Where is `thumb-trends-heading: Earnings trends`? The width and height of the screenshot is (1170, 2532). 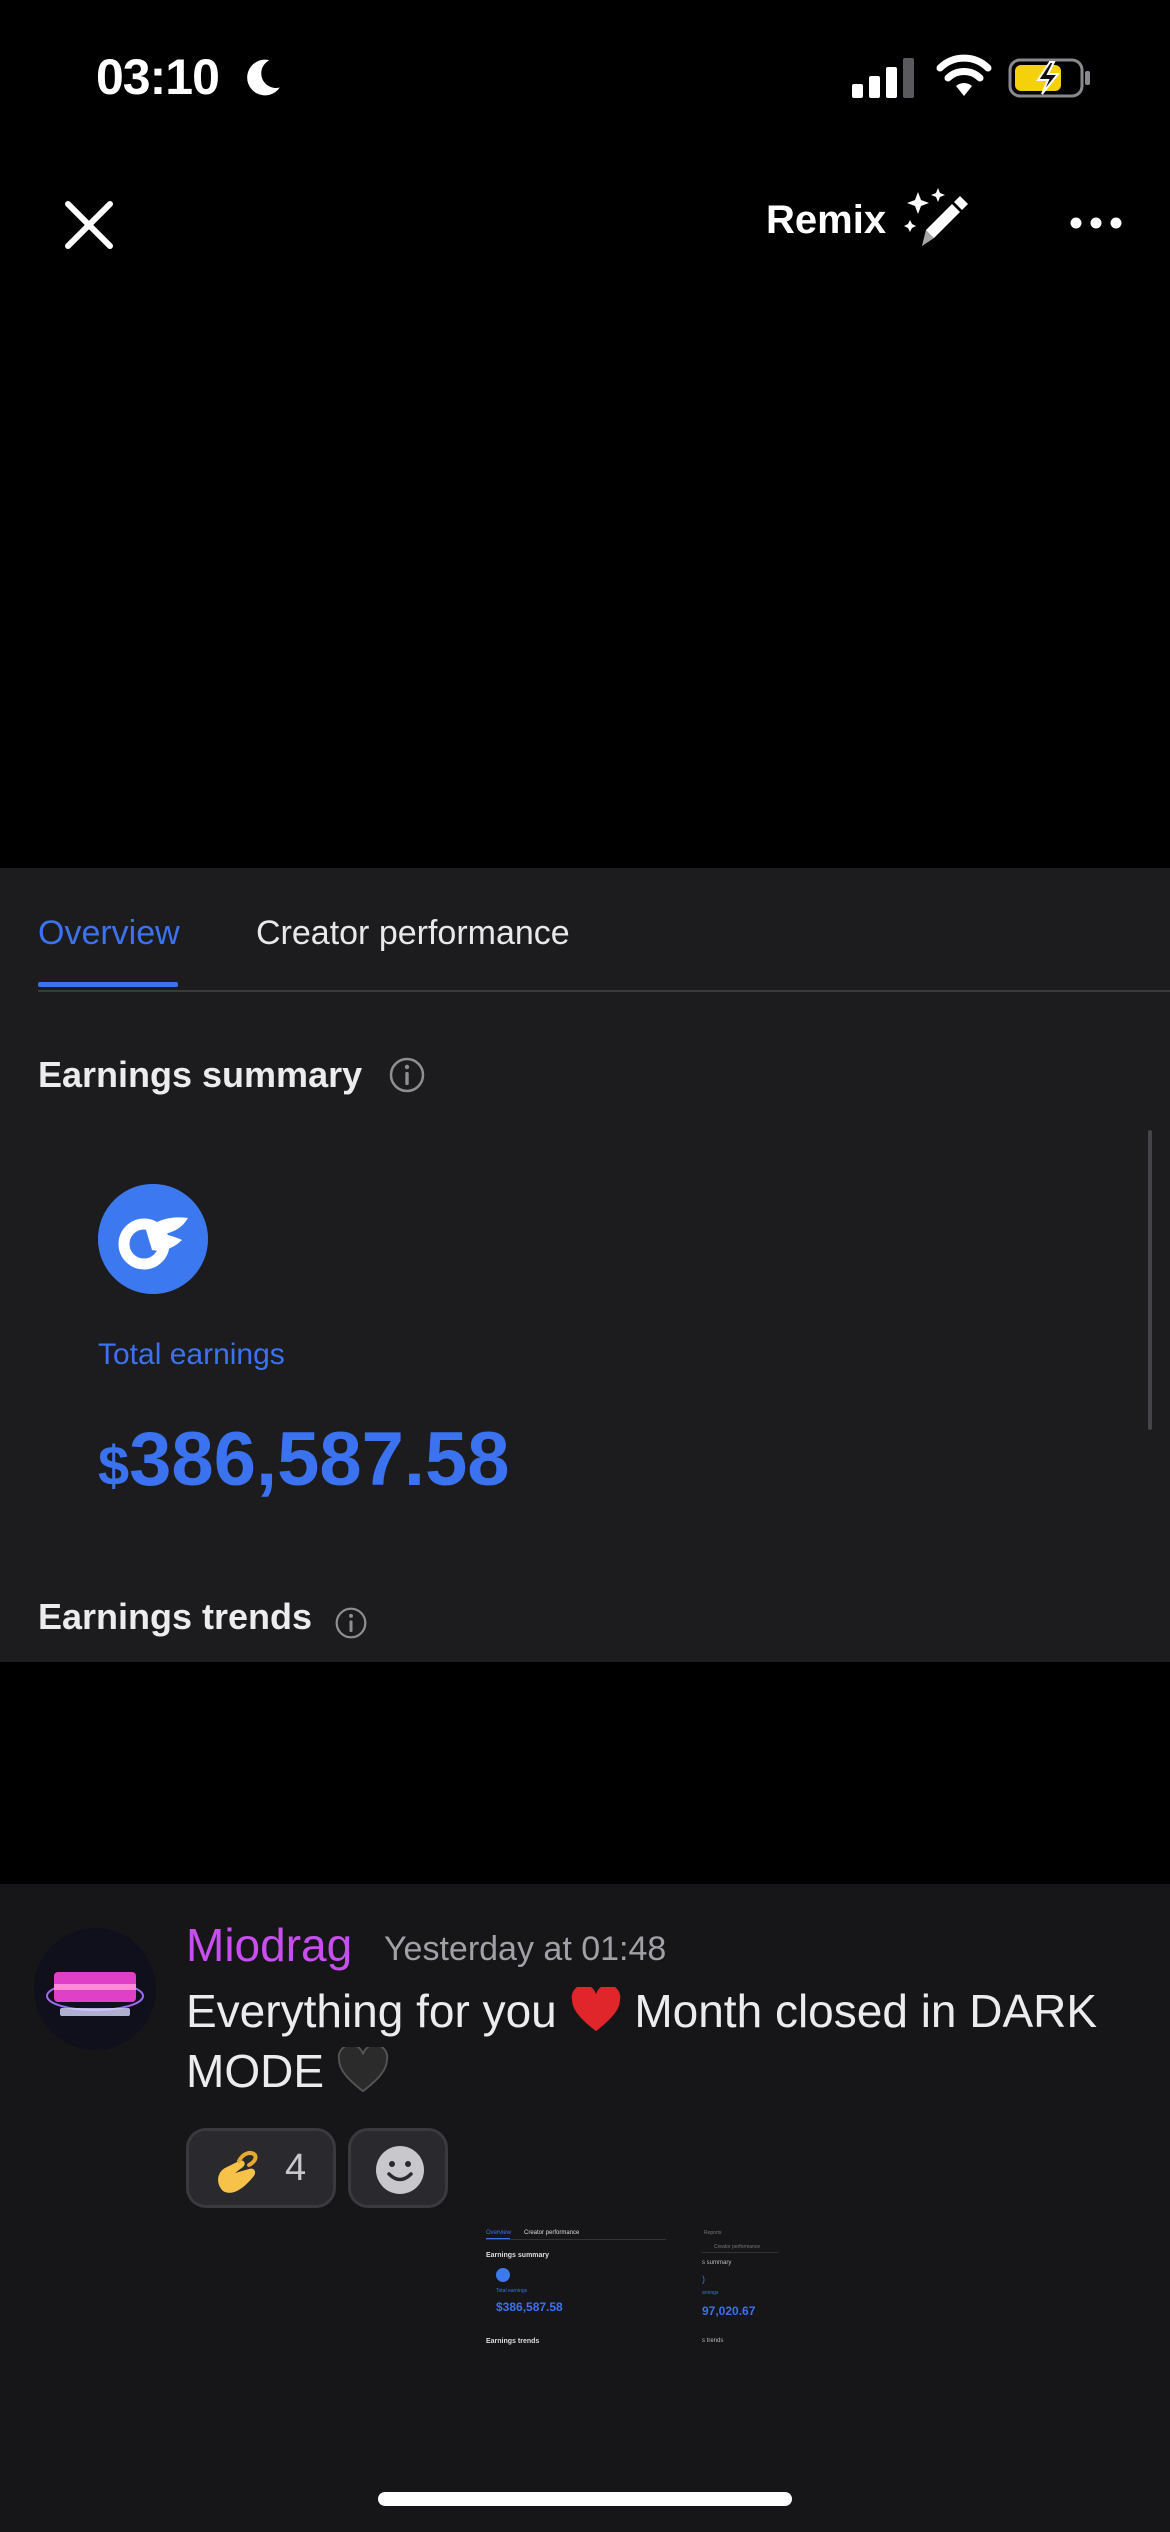
thumb-trends-heading: Earnings trends is located at coordinates (513, 2341).